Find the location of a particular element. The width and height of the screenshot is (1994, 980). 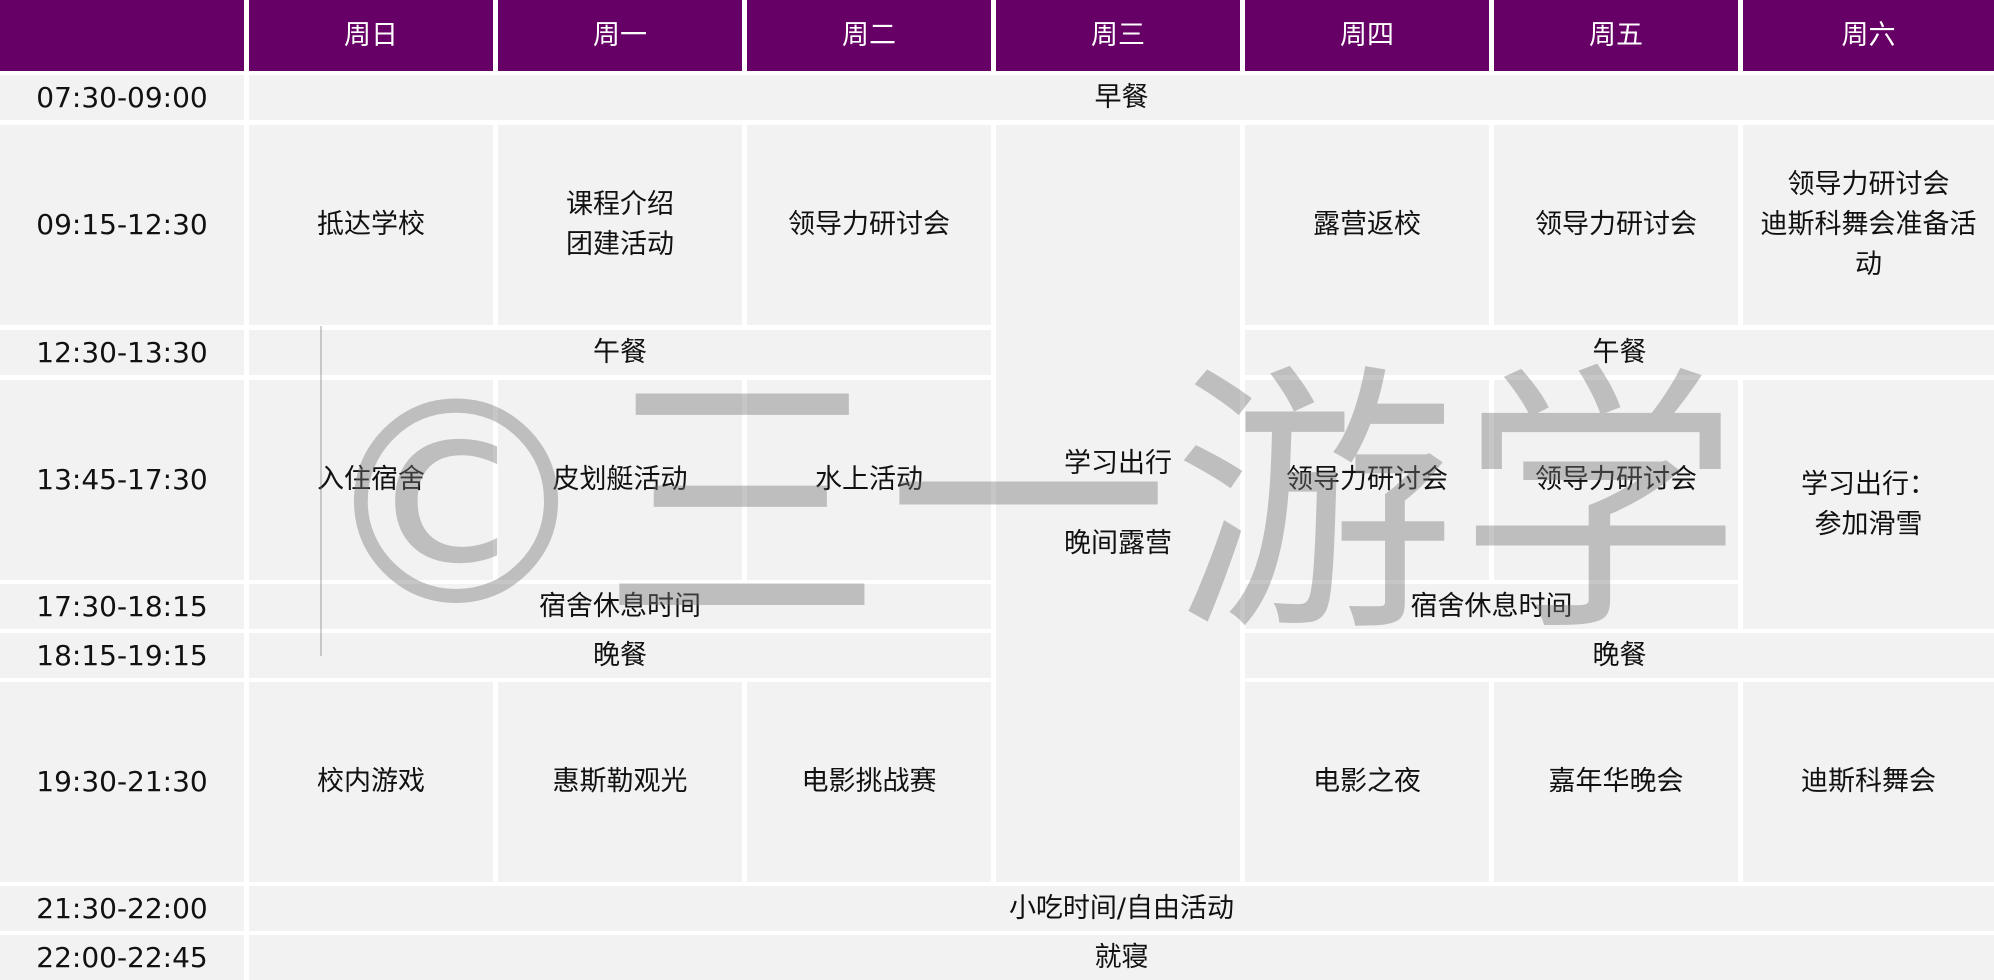

monday-morning-line: 课程介绍 is located at coordinates (620, 204).